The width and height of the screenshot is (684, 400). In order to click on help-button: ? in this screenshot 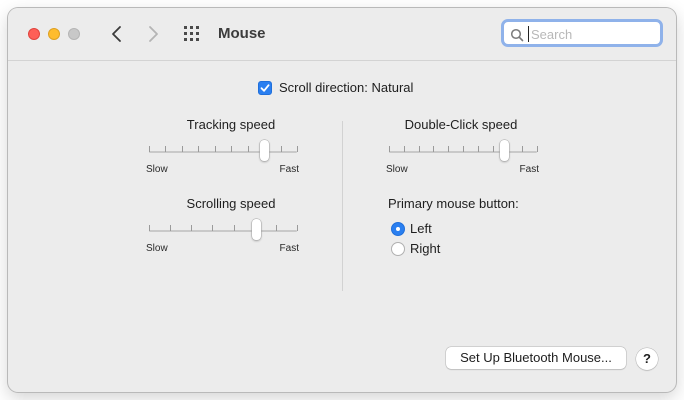, I will do `click(647, 359)`.